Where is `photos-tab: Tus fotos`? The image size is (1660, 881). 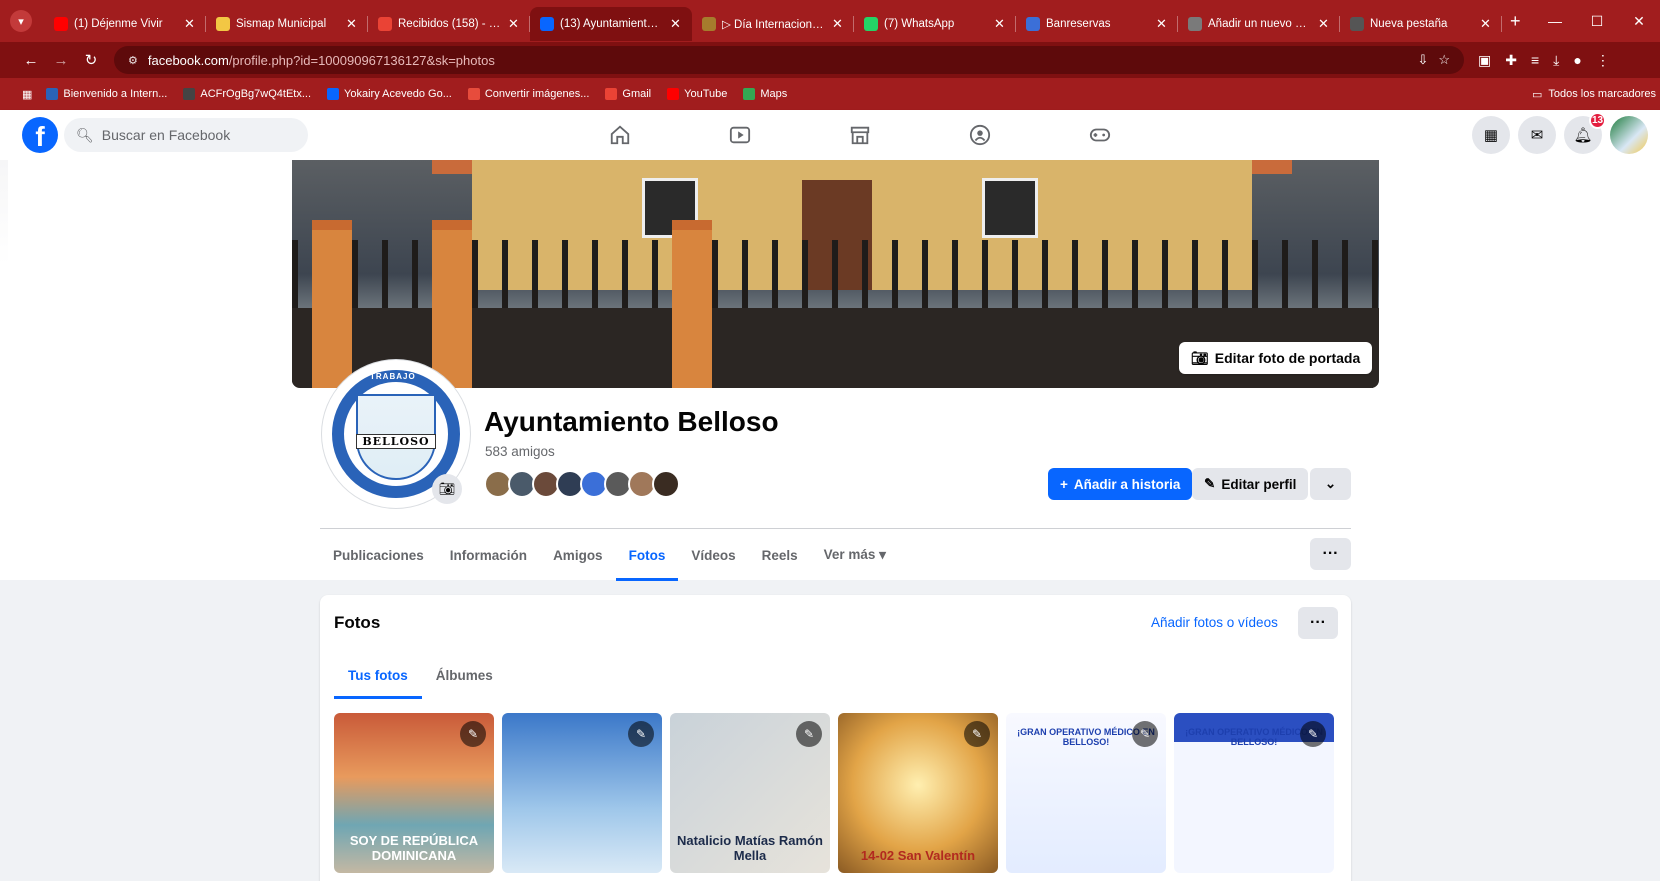
photos-tab: Tus fotos is located at coordinates (378, 675).